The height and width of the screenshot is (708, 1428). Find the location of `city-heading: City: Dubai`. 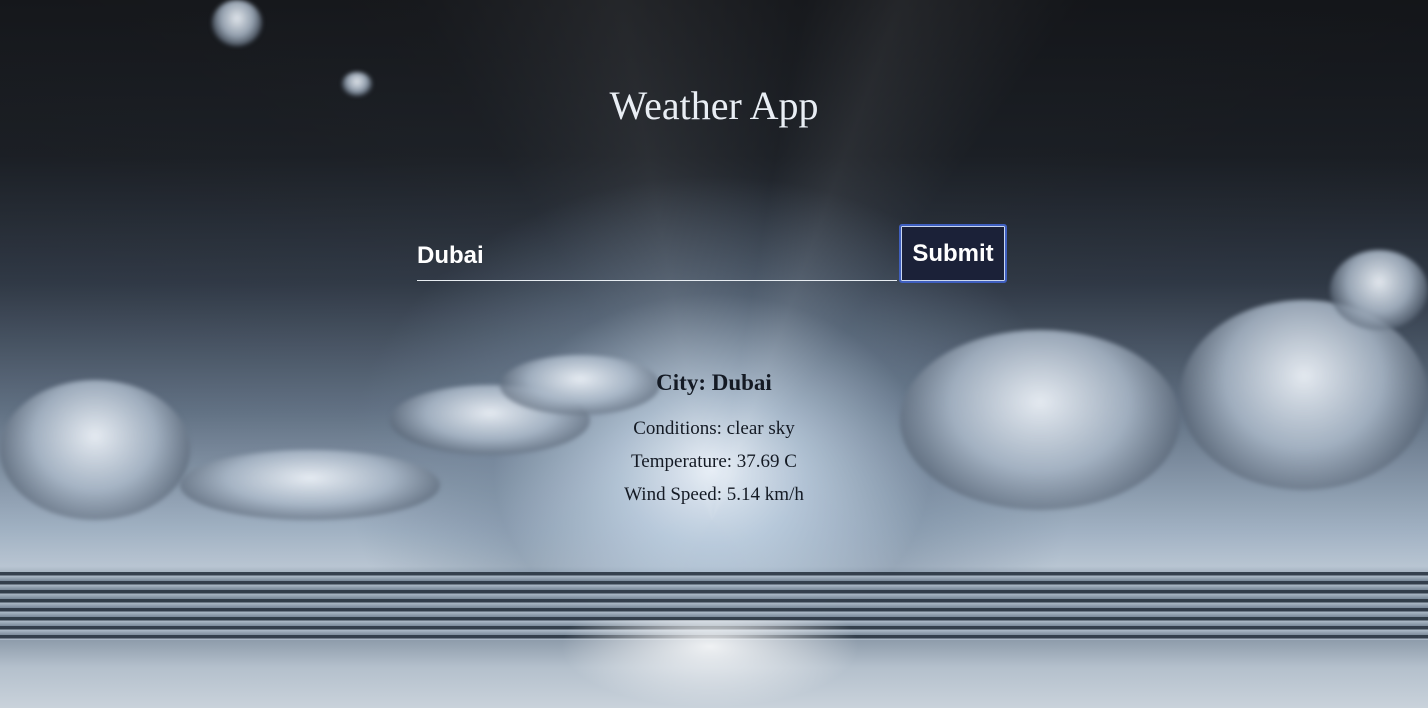

city-heading: City: Dubai is located at coordinates (714, 382).